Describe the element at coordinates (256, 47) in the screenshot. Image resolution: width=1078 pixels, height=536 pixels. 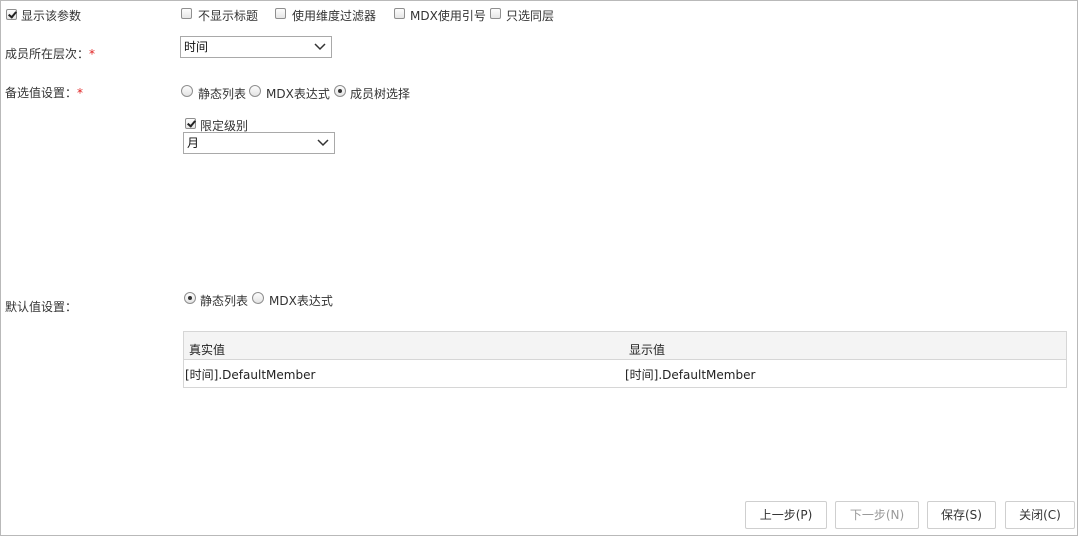
I see `member-level-select: 时间` at that location.